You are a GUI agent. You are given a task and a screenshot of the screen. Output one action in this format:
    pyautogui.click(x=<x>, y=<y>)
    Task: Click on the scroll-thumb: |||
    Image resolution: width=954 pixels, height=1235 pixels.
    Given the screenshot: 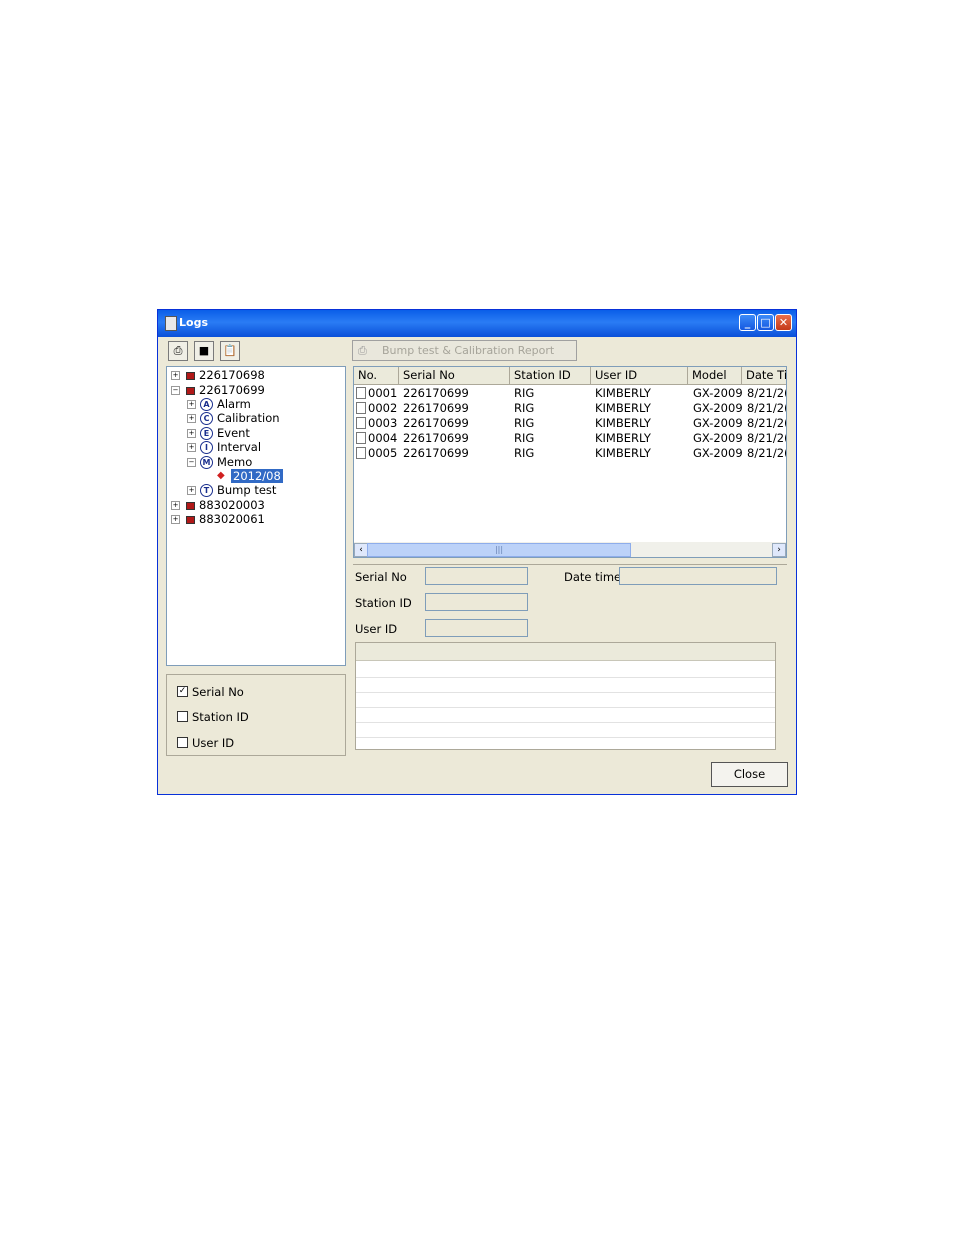 What is the action you would take?
    pyautogui.click(x=499, y=550)
    